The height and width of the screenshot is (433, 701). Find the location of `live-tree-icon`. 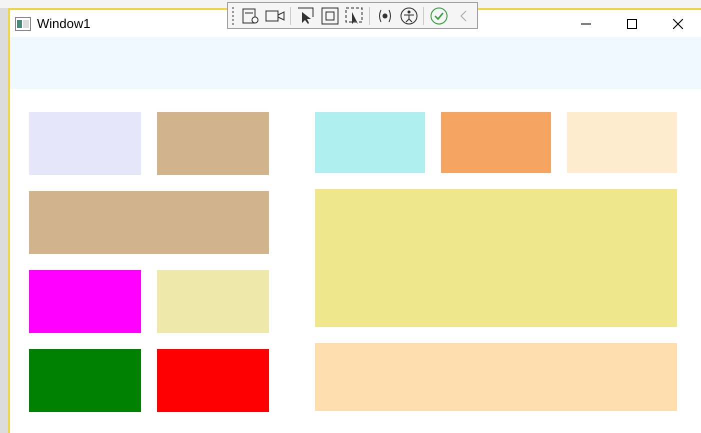

live-tree-icon is located at coordinates (250, 16).